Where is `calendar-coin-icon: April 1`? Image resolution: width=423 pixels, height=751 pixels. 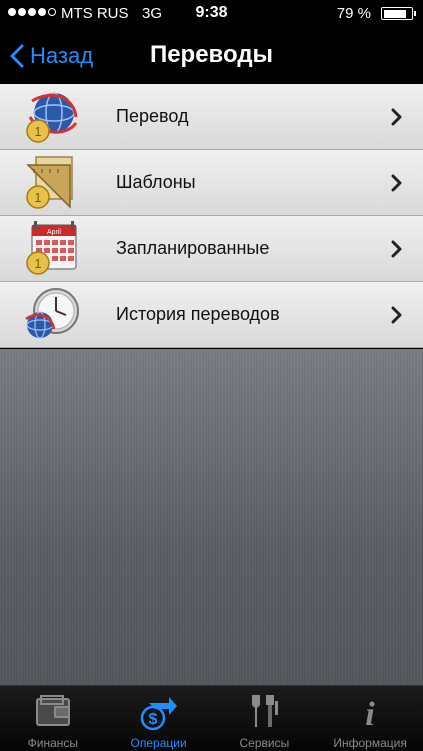 calendar-coin-icon: April 1 is located at coordinates (51, 248).